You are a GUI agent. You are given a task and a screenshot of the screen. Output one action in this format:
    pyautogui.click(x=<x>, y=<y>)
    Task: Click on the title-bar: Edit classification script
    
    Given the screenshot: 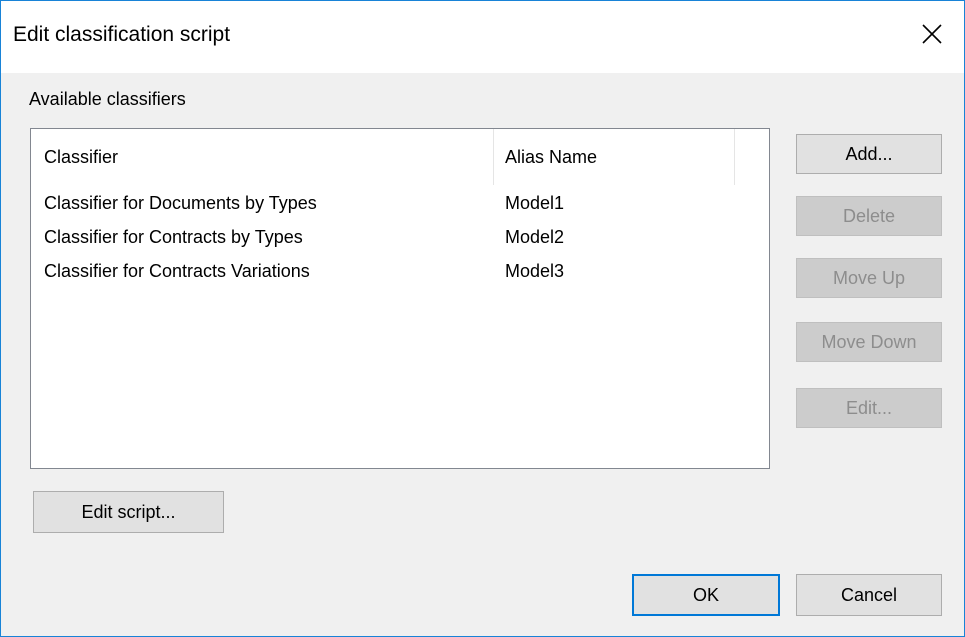 What is the action you would take?
    pyautogui.click(x=482, y=37)
    